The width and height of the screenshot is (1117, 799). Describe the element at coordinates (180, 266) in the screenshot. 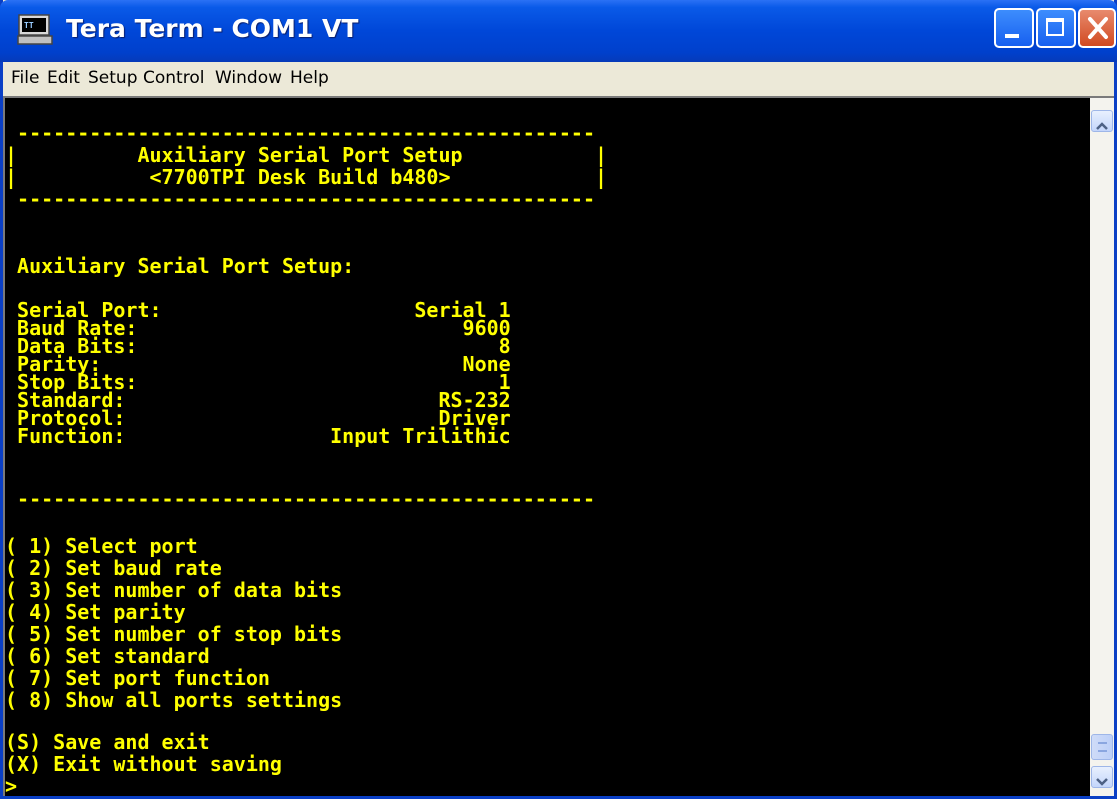

I see `section-heading: Auxiliary Serial Port Setup:` at that location.